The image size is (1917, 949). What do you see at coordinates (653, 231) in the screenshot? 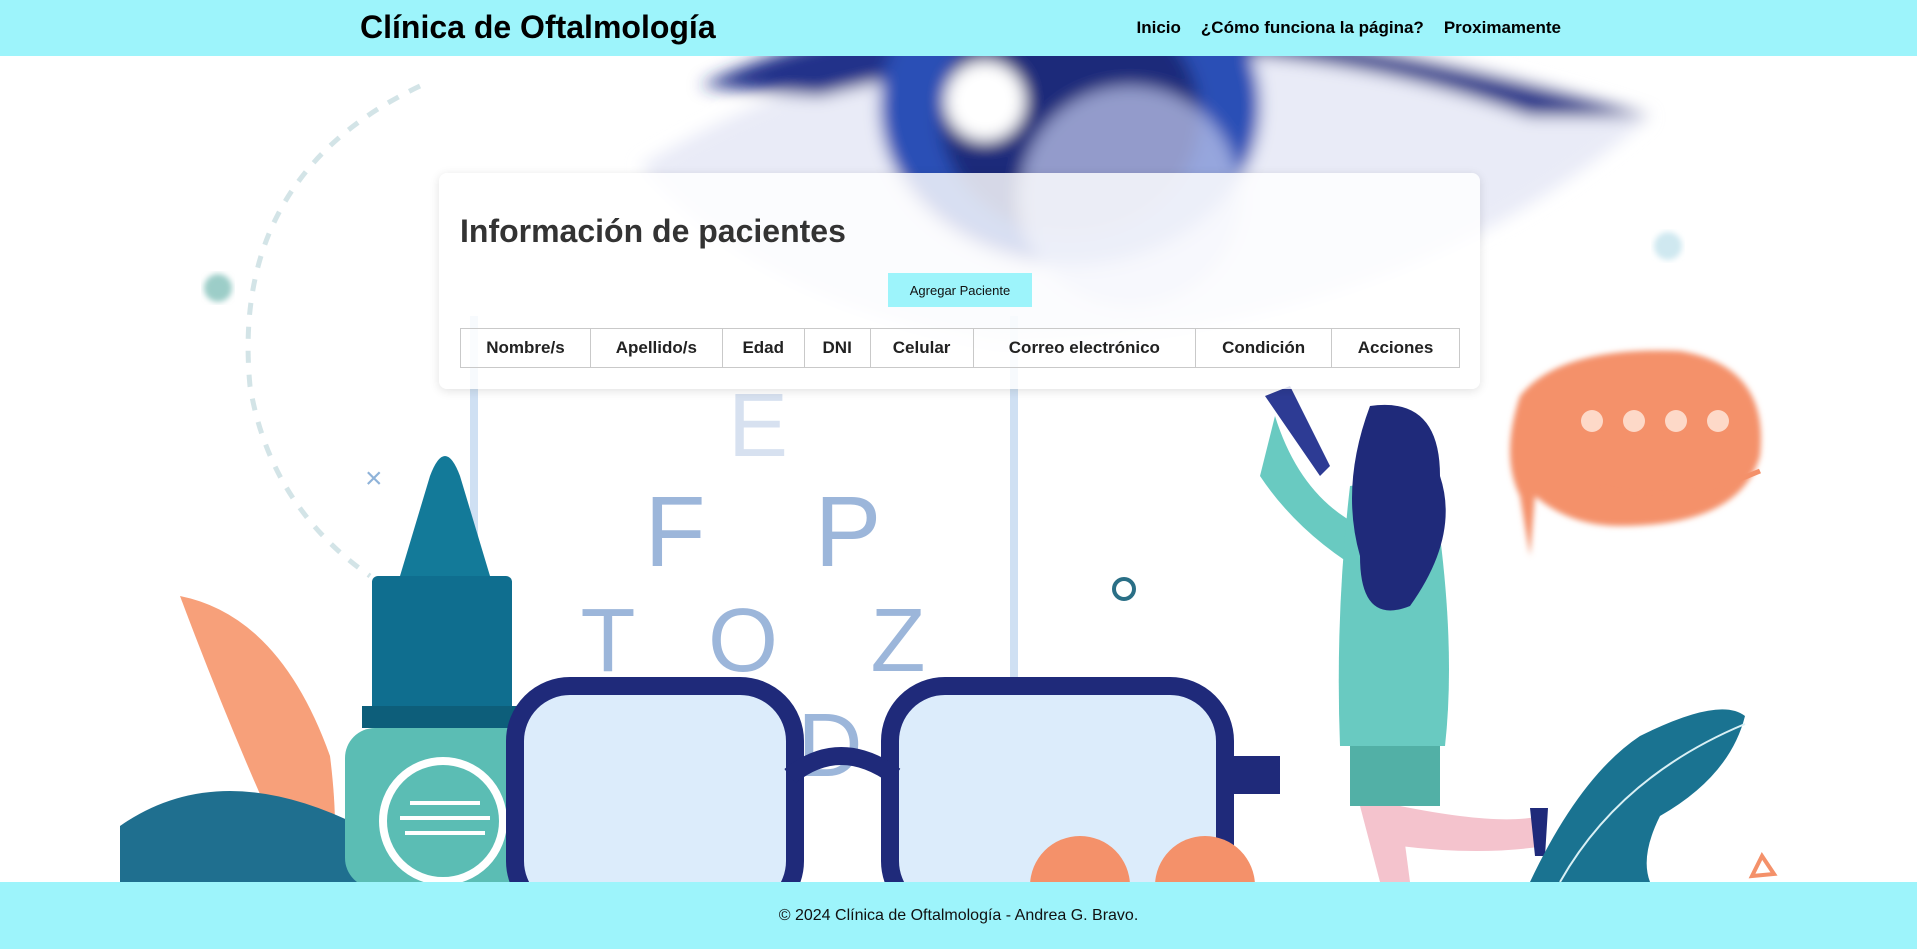
I see `page-title: Información de pacientes` at bounding box center [653, 231].